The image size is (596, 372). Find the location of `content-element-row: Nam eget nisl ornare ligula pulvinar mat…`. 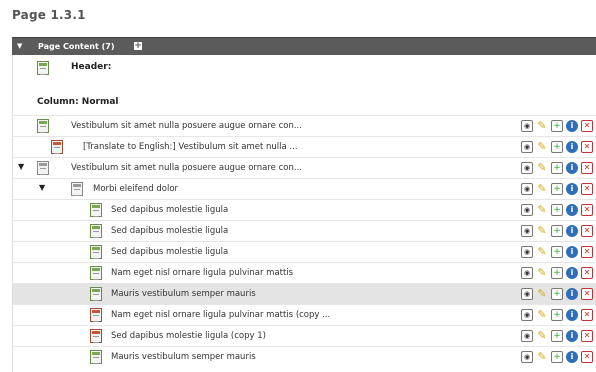

content-element-row: Nam eget nisl ornare ligula pulvinar mat… is located at coordinates (304, 273).